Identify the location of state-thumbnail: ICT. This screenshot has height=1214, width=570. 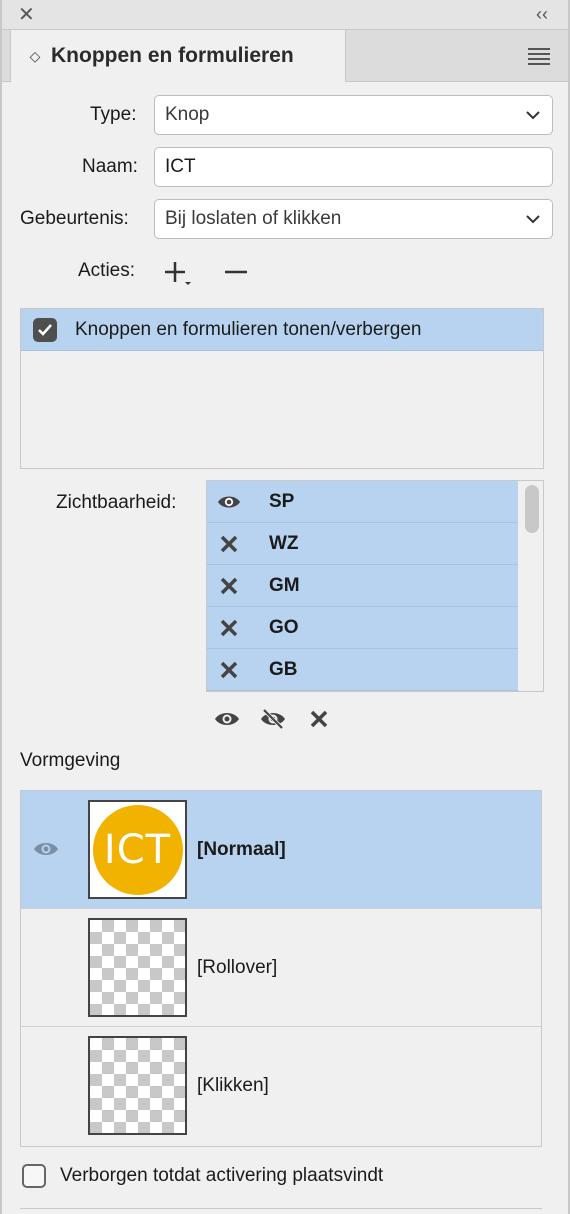
(137, 849).